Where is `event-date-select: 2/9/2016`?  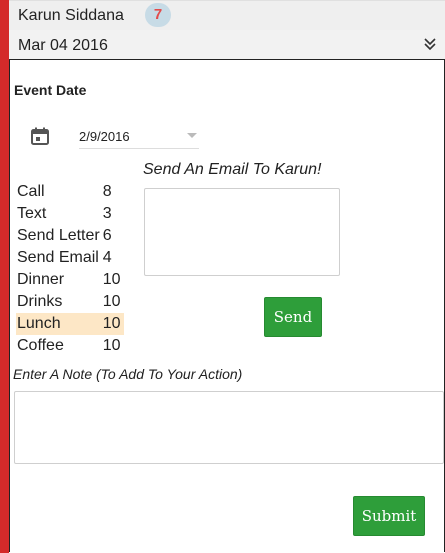
event-date-select: 2/9/2016 is located at coordinates (139, 135).